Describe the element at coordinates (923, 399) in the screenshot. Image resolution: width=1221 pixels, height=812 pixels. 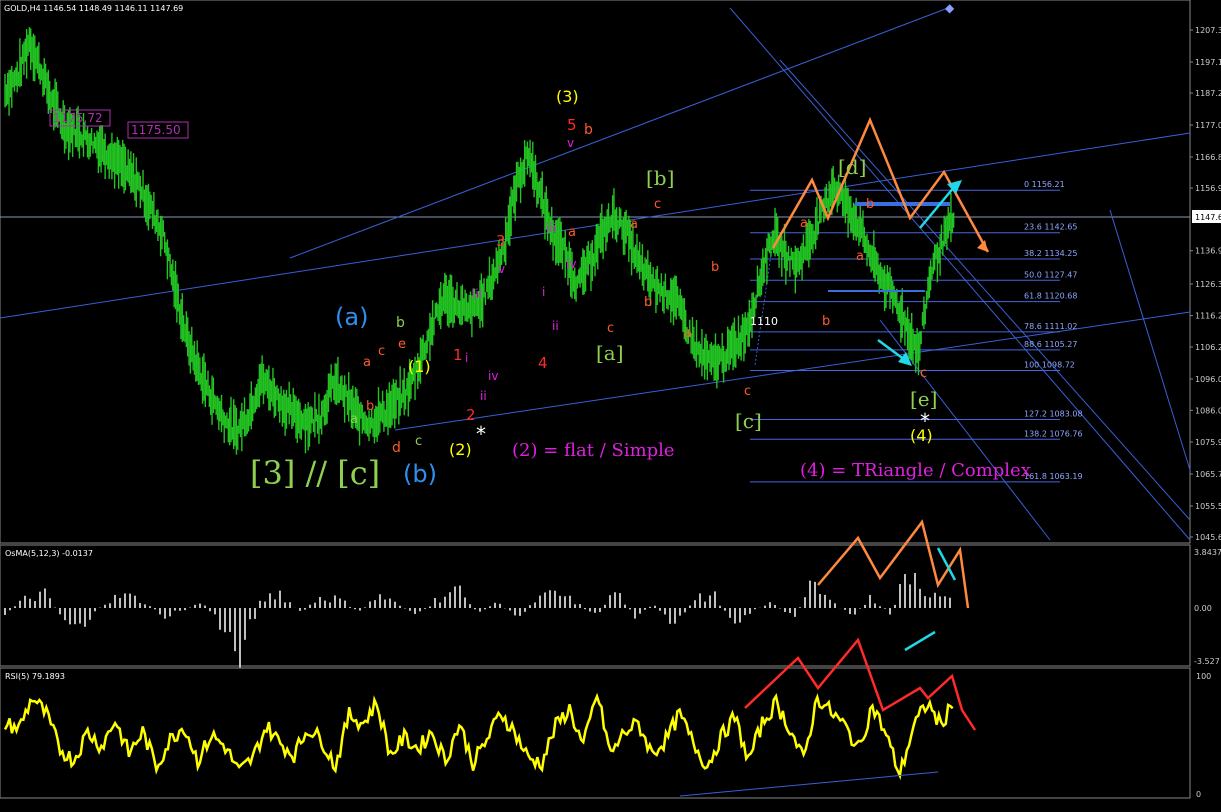
I see `wave-label-bk-e: [e]` at that location.